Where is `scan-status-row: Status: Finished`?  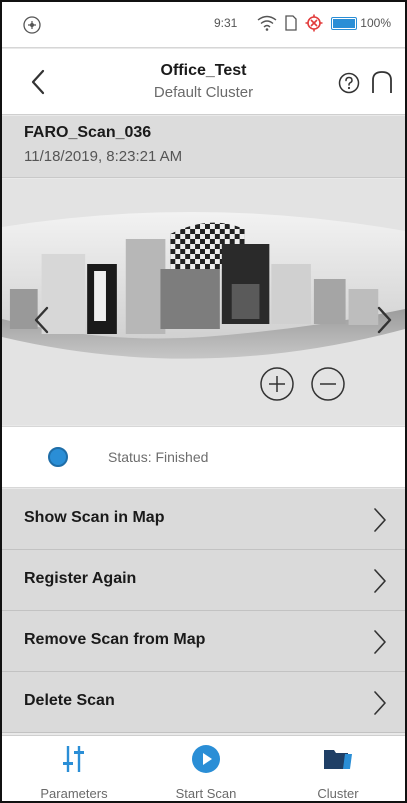 scan-status-row: Status: Finished is located at coordinates (203, 457).